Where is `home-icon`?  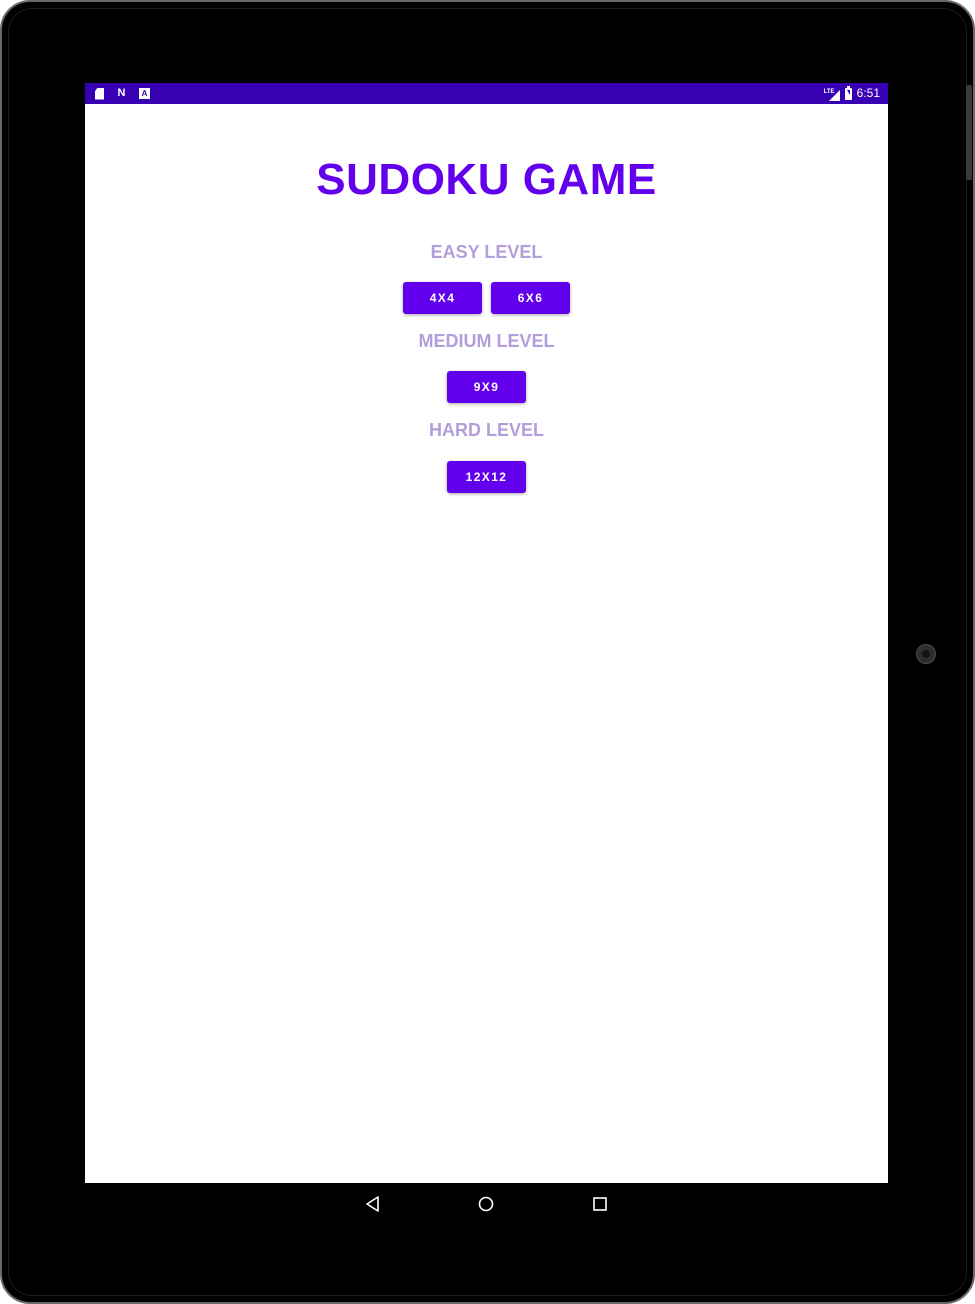
home-icon is located at coordinates (486, 1204).